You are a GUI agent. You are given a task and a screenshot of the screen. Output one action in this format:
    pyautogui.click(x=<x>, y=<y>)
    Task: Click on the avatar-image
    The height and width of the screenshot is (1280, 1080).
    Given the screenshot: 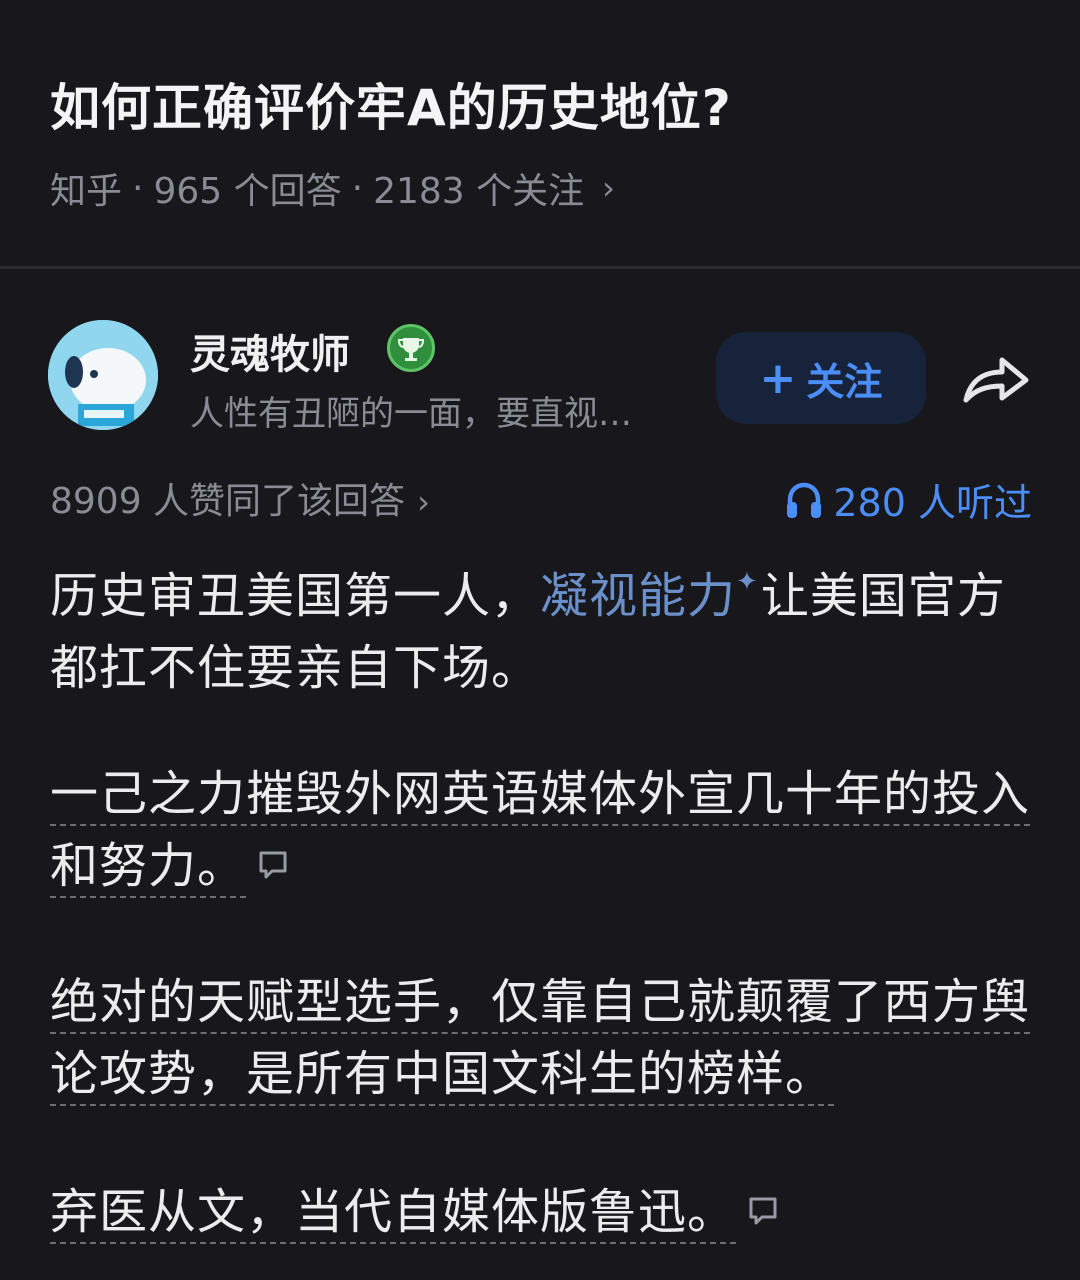 What is the action you would take?
    pyautogui.click(x=103, y=375)
    